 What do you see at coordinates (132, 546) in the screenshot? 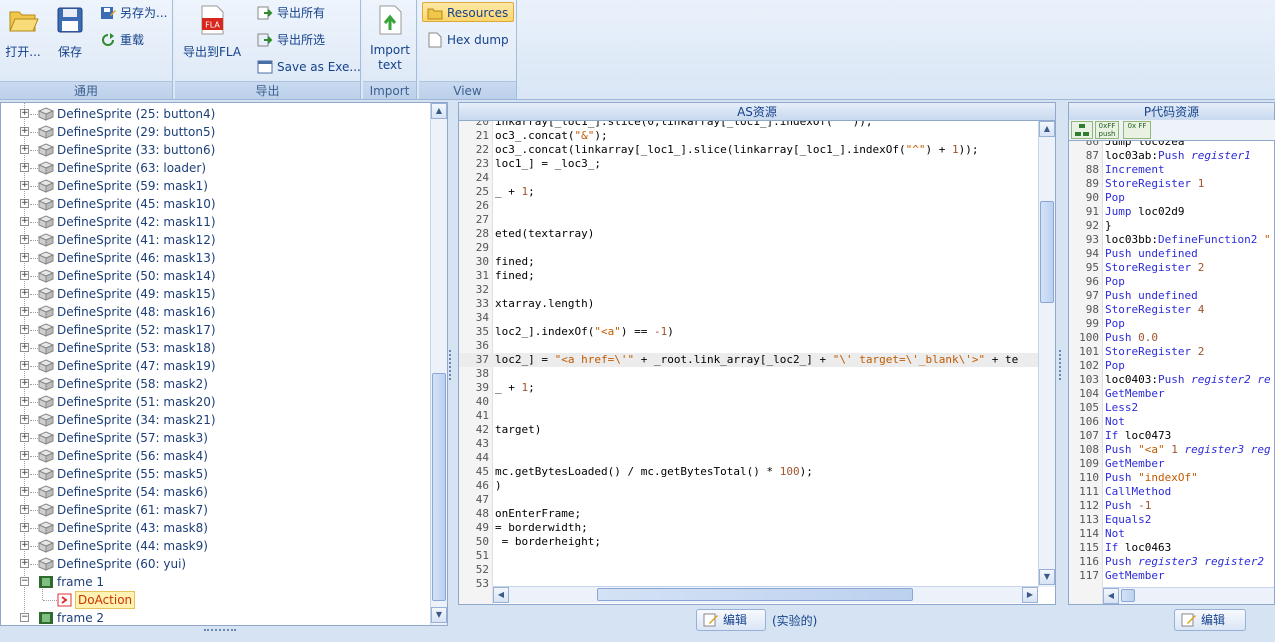
I see `tree-item-sprite: DefineSprite (44: mask9)` at bounding box center [132, 546].